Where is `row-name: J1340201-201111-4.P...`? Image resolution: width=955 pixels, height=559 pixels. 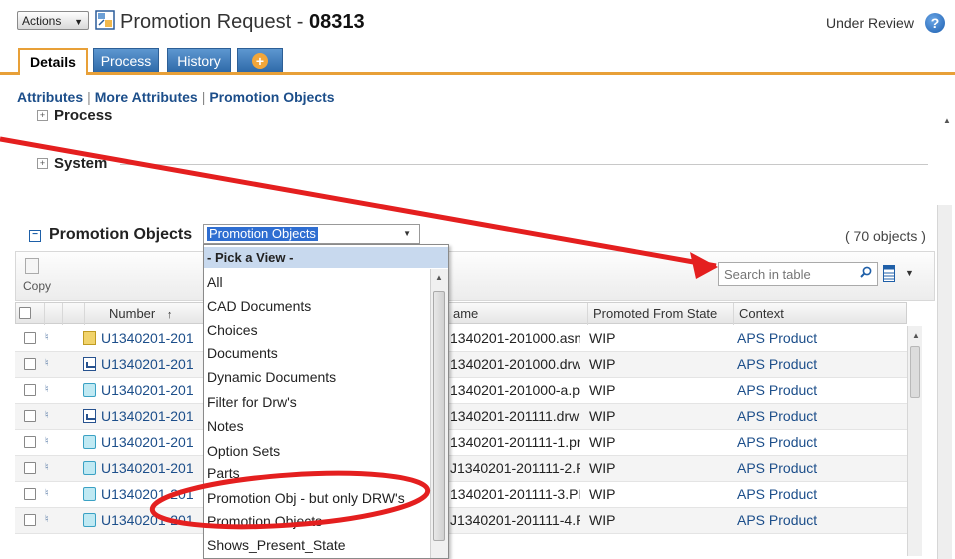 row-name: J1340201-201111-4.P... is located at coordinates (515, 520).